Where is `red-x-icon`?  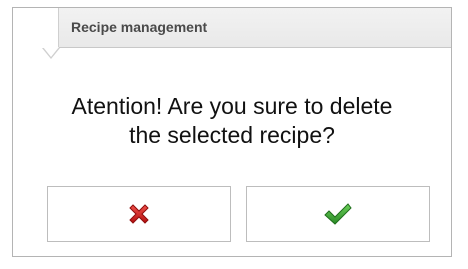 red-x-icon is located at coordinates (139, 214).